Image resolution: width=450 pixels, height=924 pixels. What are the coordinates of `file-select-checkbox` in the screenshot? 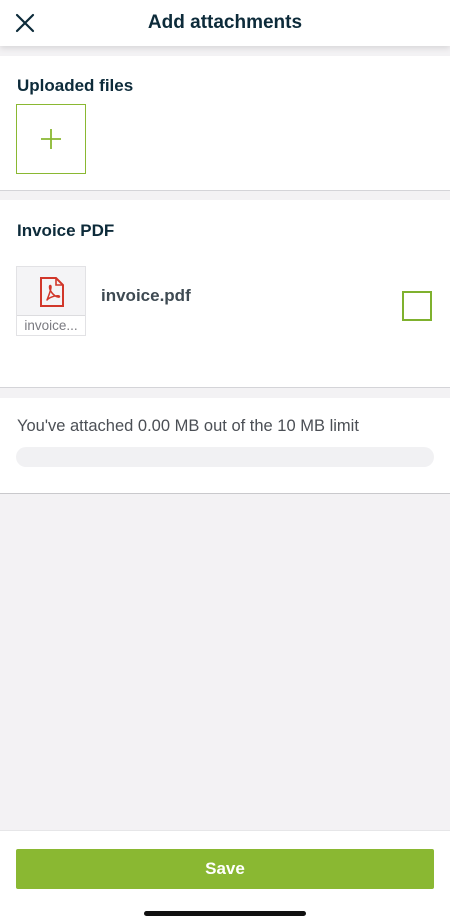 It's located at (417, 306).